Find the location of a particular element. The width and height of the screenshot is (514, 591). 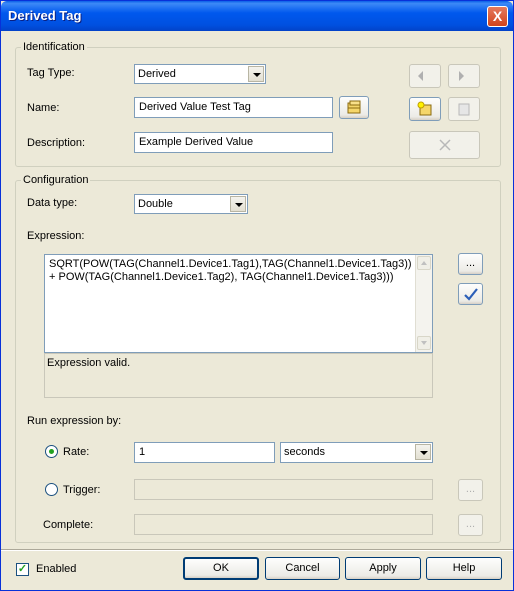

browse-tag-button is located at coordinates (354, 107).